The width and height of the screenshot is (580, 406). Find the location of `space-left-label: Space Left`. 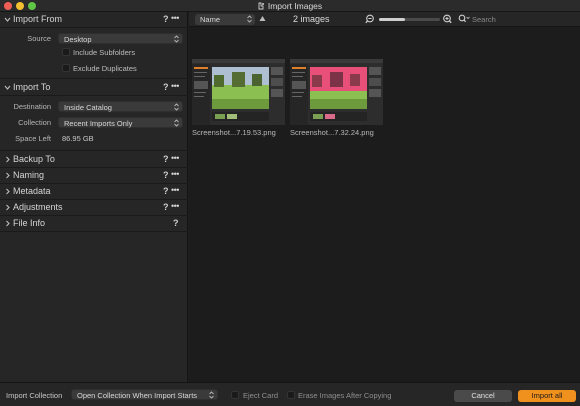

space-left-label: Space Left is located at coordinates (33, 138).